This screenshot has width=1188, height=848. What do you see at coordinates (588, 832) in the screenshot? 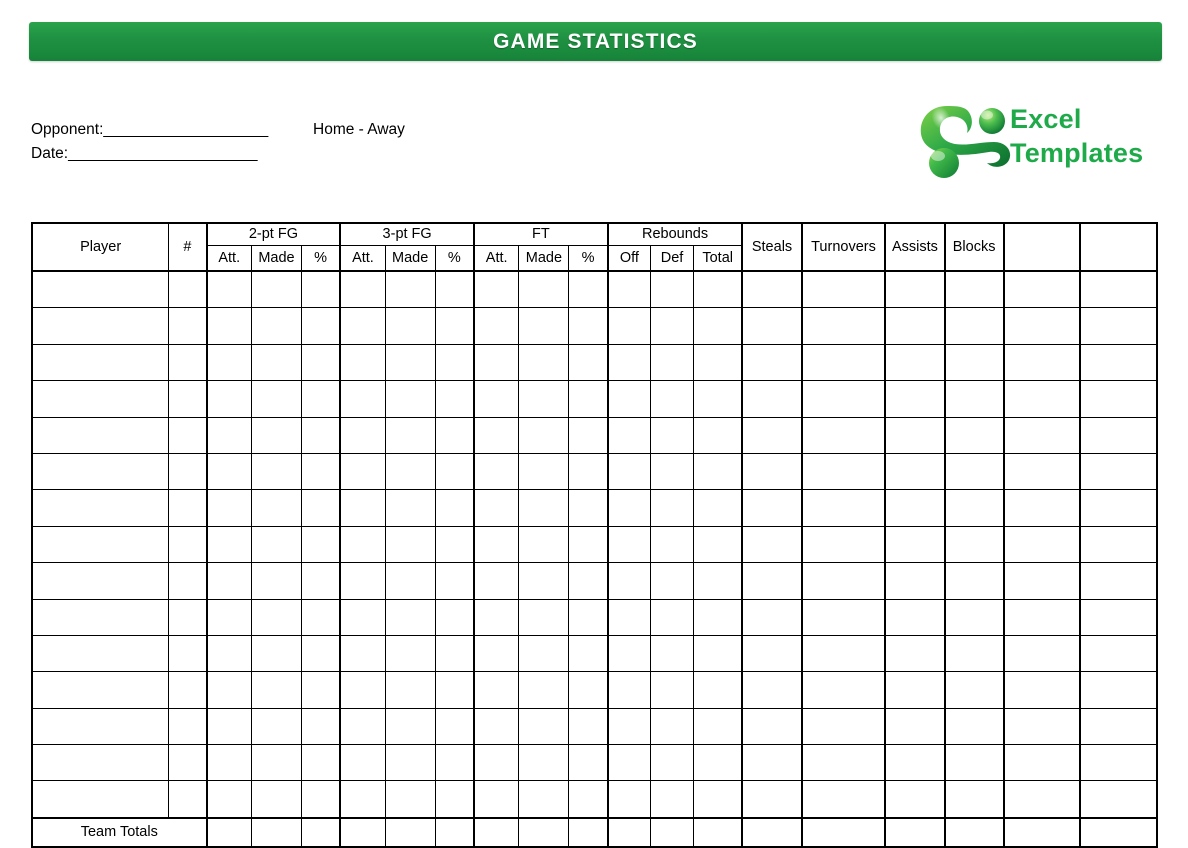
I see `team-totals-ft-pct` at bounding box center [588, 832].